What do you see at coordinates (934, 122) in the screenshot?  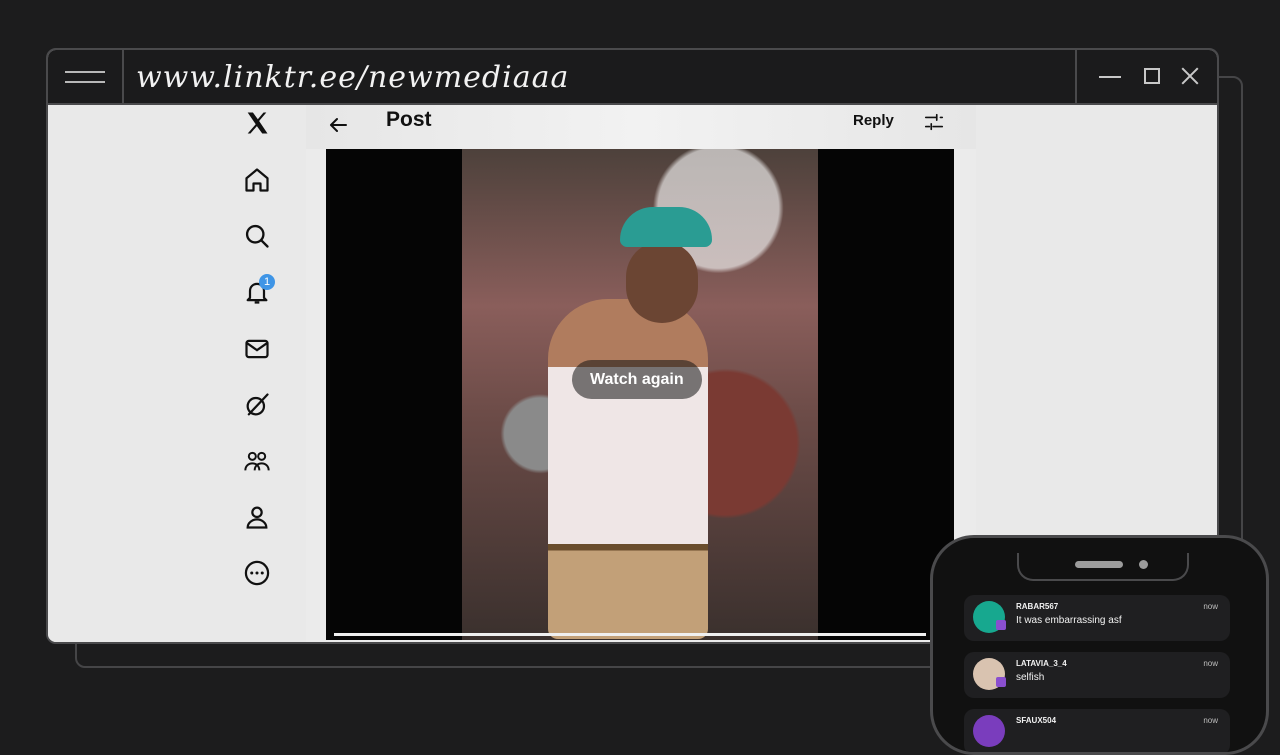 I see `sliders-icon` at bounding box center [934, 122].